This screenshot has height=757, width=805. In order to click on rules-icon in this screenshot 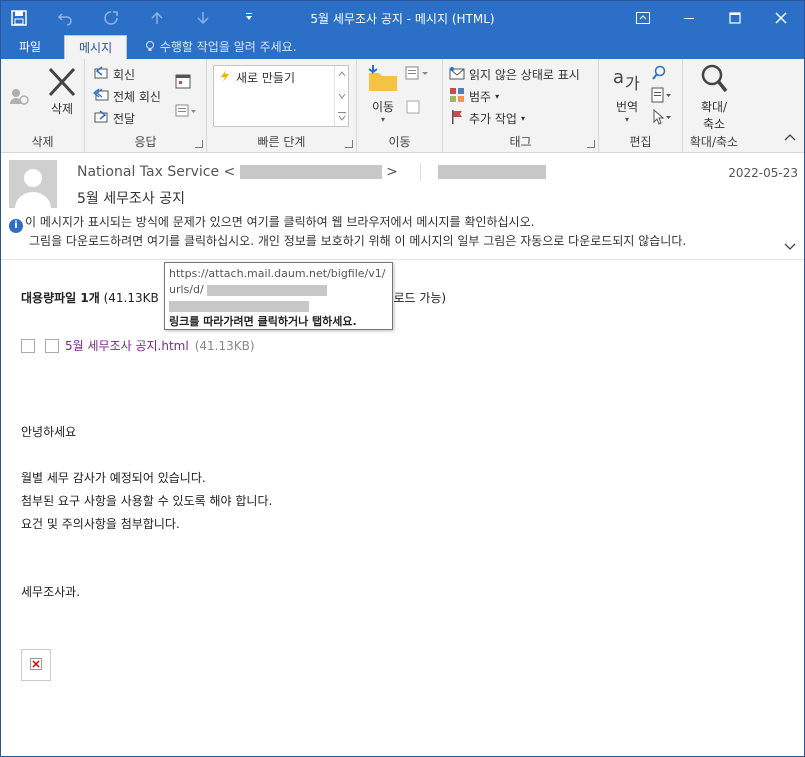, I will do `click(418, 74)`.